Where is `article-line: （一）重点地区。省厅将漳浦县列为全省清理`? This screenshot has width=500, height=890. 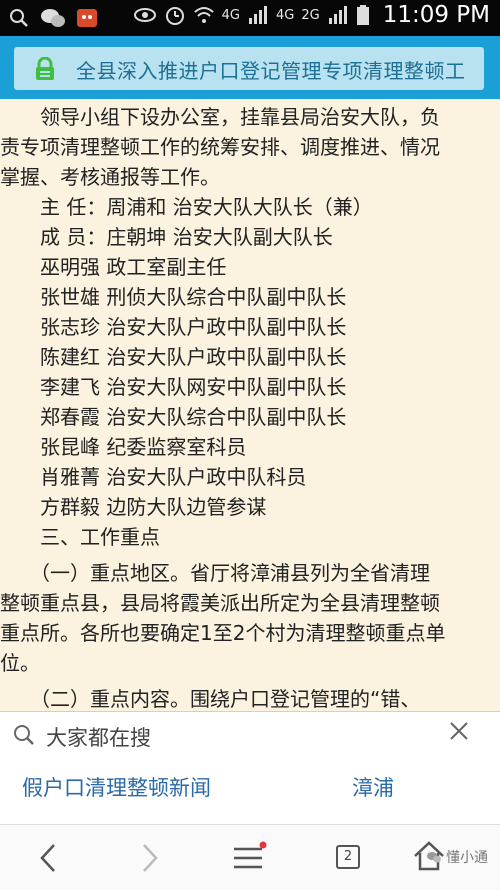 article-line: （一）重点地区。省厅将漳浦县列为全省清理 is located at coordinates (215, 573).